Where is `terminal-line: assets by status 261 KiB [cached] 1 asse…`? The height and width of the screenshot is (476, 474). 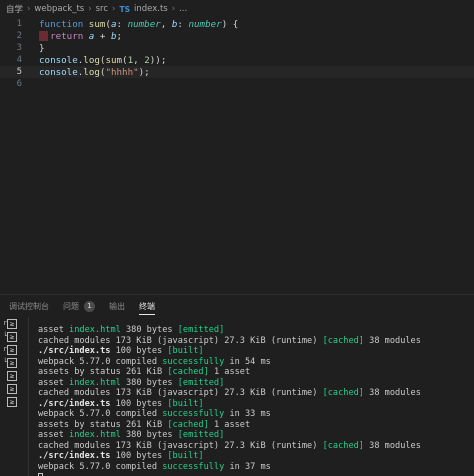
terminal-line: assets by status 261 KiB [cached] 1 asse… is located at coordinates (144, 425).